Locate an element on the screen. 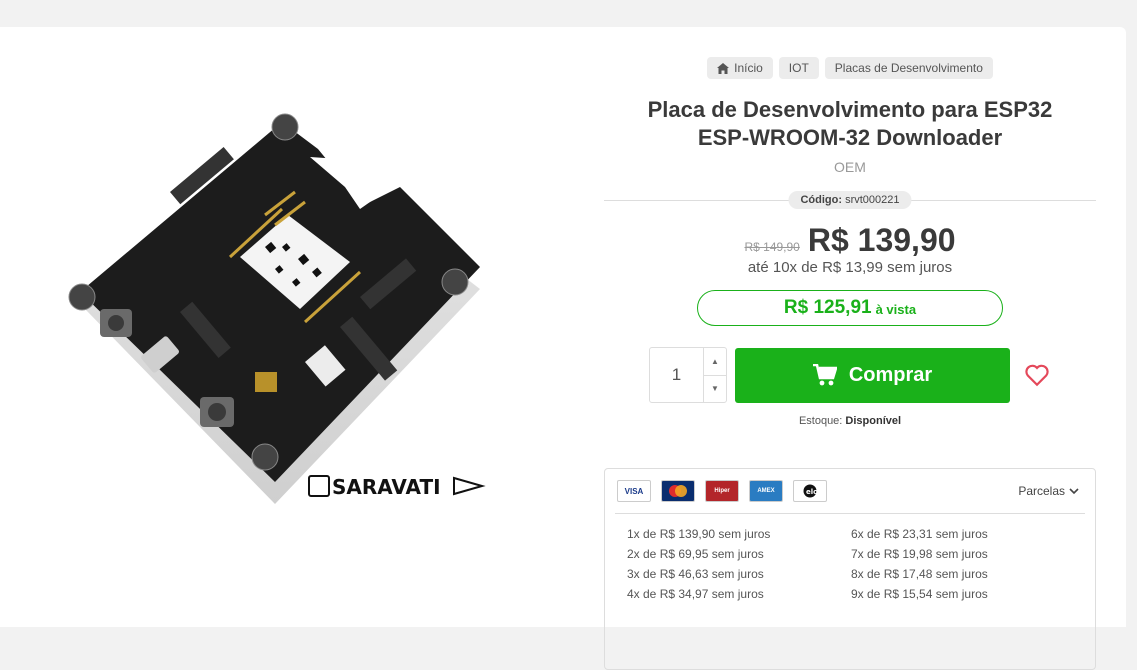  stock-status: Estoque: Disponível is located at coordinates (850, 421).